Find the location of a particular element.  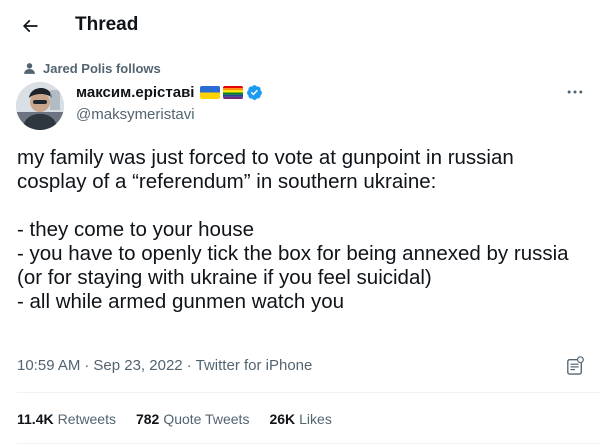

analytics-icon is located at coordinates (575, 366).